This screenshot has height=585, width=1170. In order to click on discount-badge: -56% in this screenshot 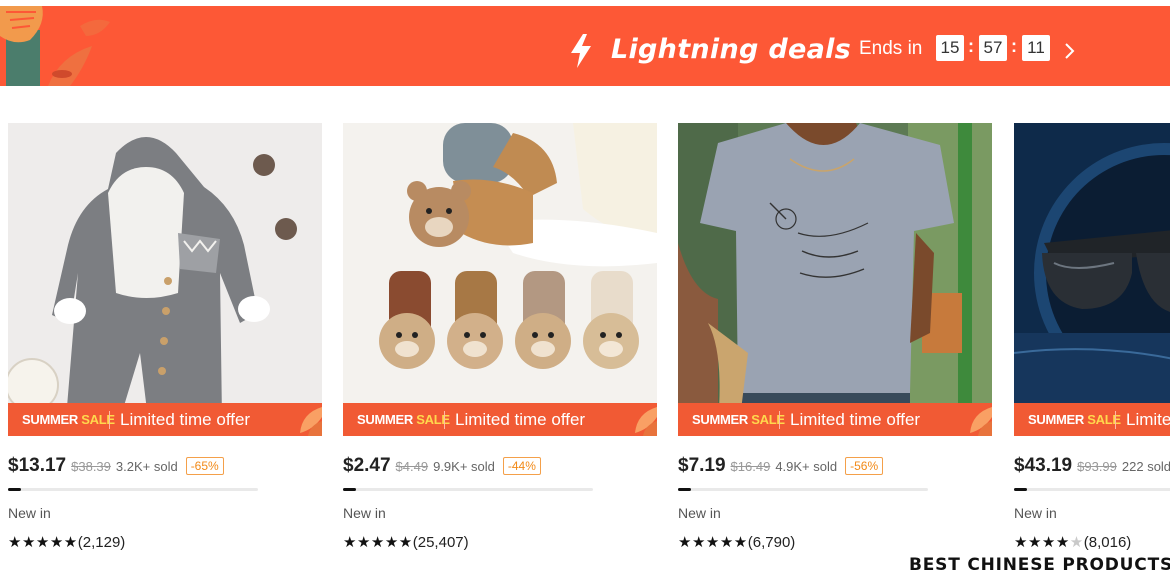, I will do `click(864, 466)`.